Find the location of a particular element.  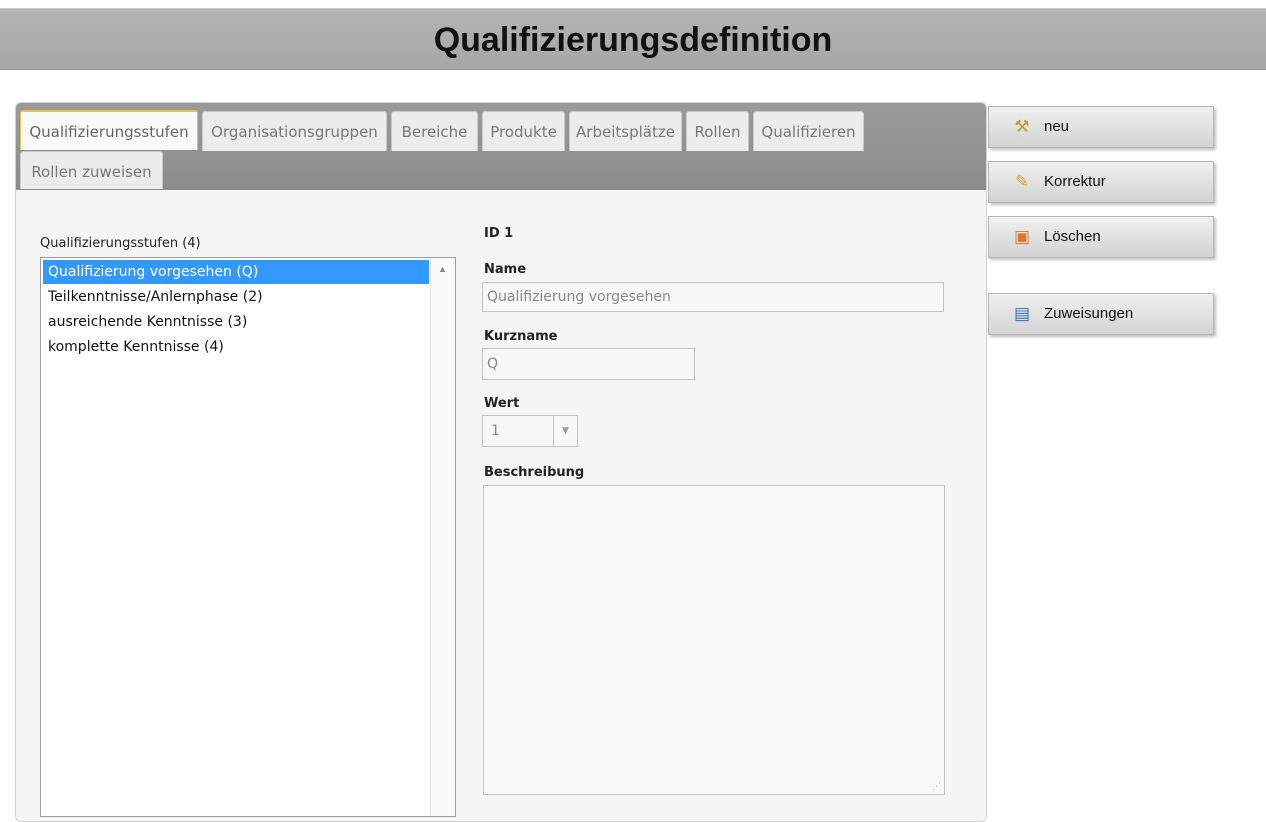

zuweisungen-button-label: Zuweisungen is located at coordinates (1089, 313).